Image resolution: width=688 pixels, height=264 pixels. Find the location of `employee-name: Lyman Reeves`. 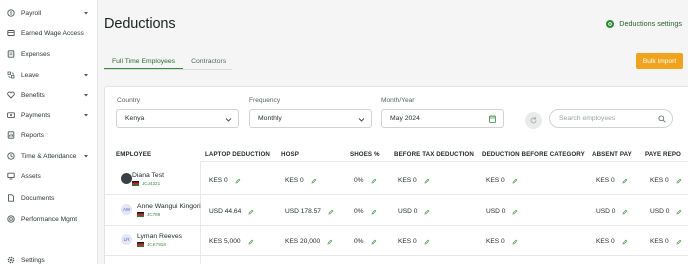

employee-name: Lyman Reeves is located at coordinates (159, 236).